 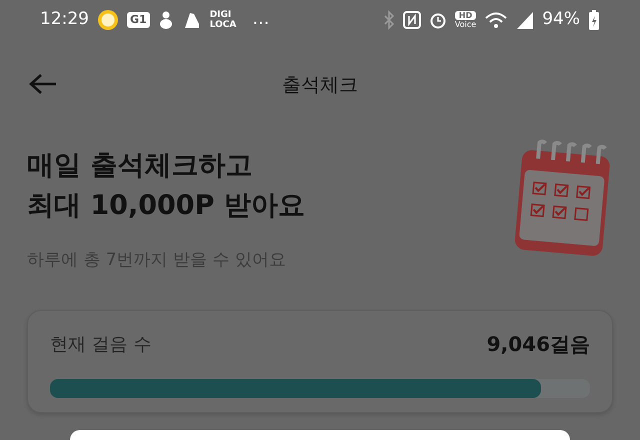 I want to click on nfc-icon, so click(x=411, y=20).